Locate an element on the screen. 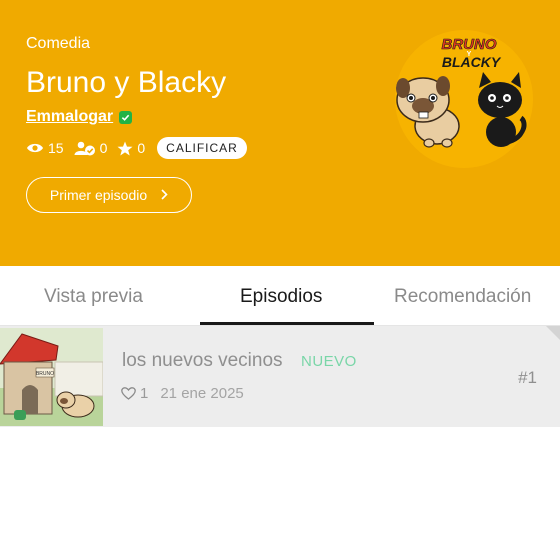 The image size is (560, 560). likes-count: 1 is located at coordinates (144, 393).